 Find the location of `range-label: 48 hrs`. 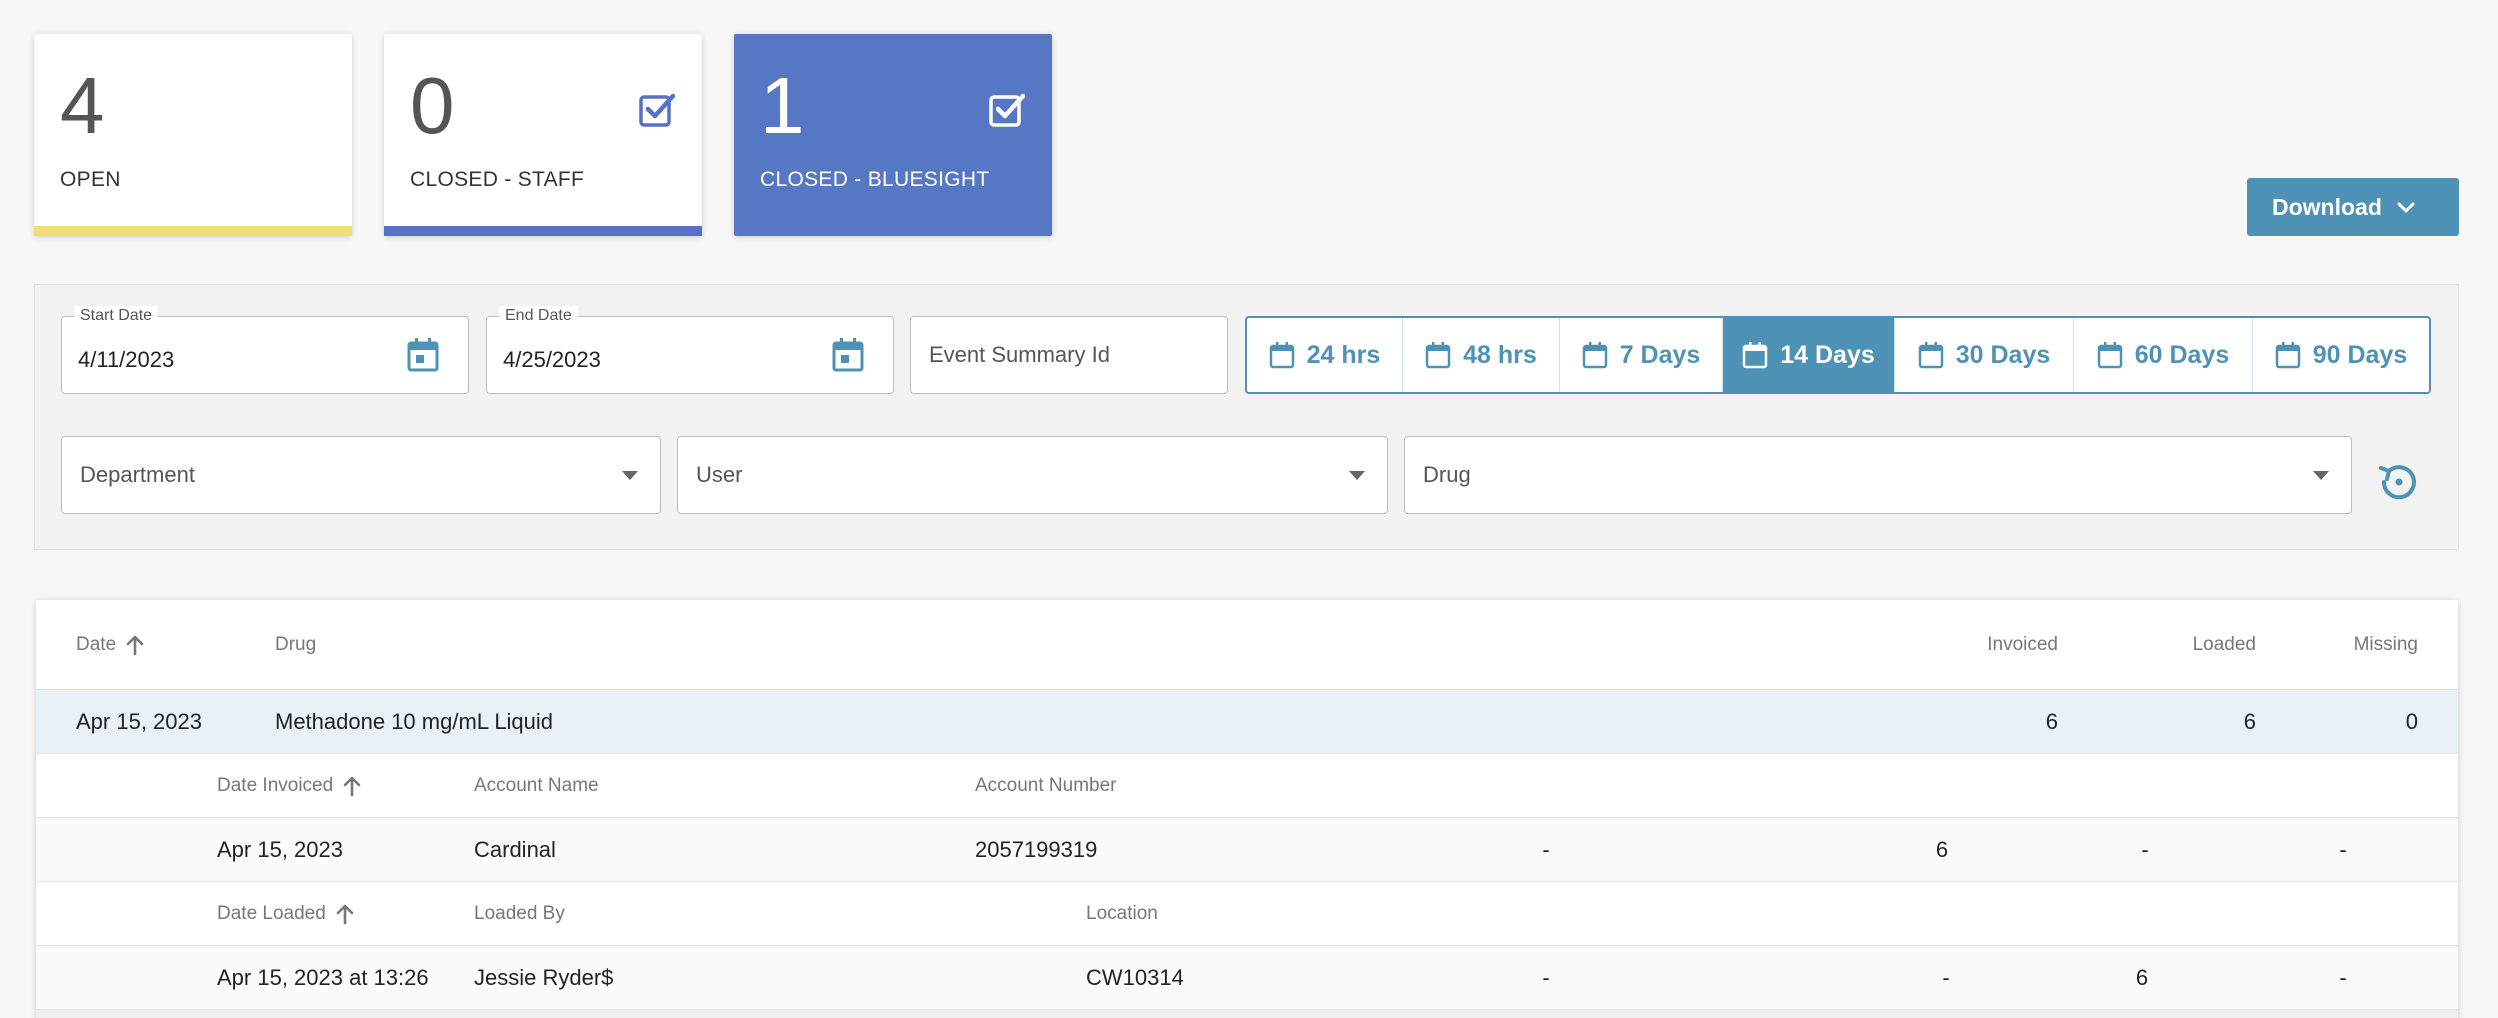

range-label: 48 hrs is located at coordinates (1500, 354).